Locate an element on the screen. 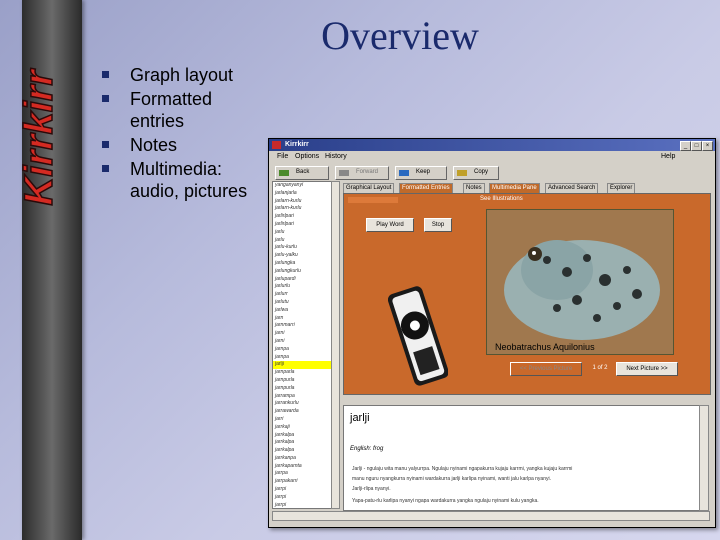  word-list-item: jarnmarri is located at coordinates (302, 326).